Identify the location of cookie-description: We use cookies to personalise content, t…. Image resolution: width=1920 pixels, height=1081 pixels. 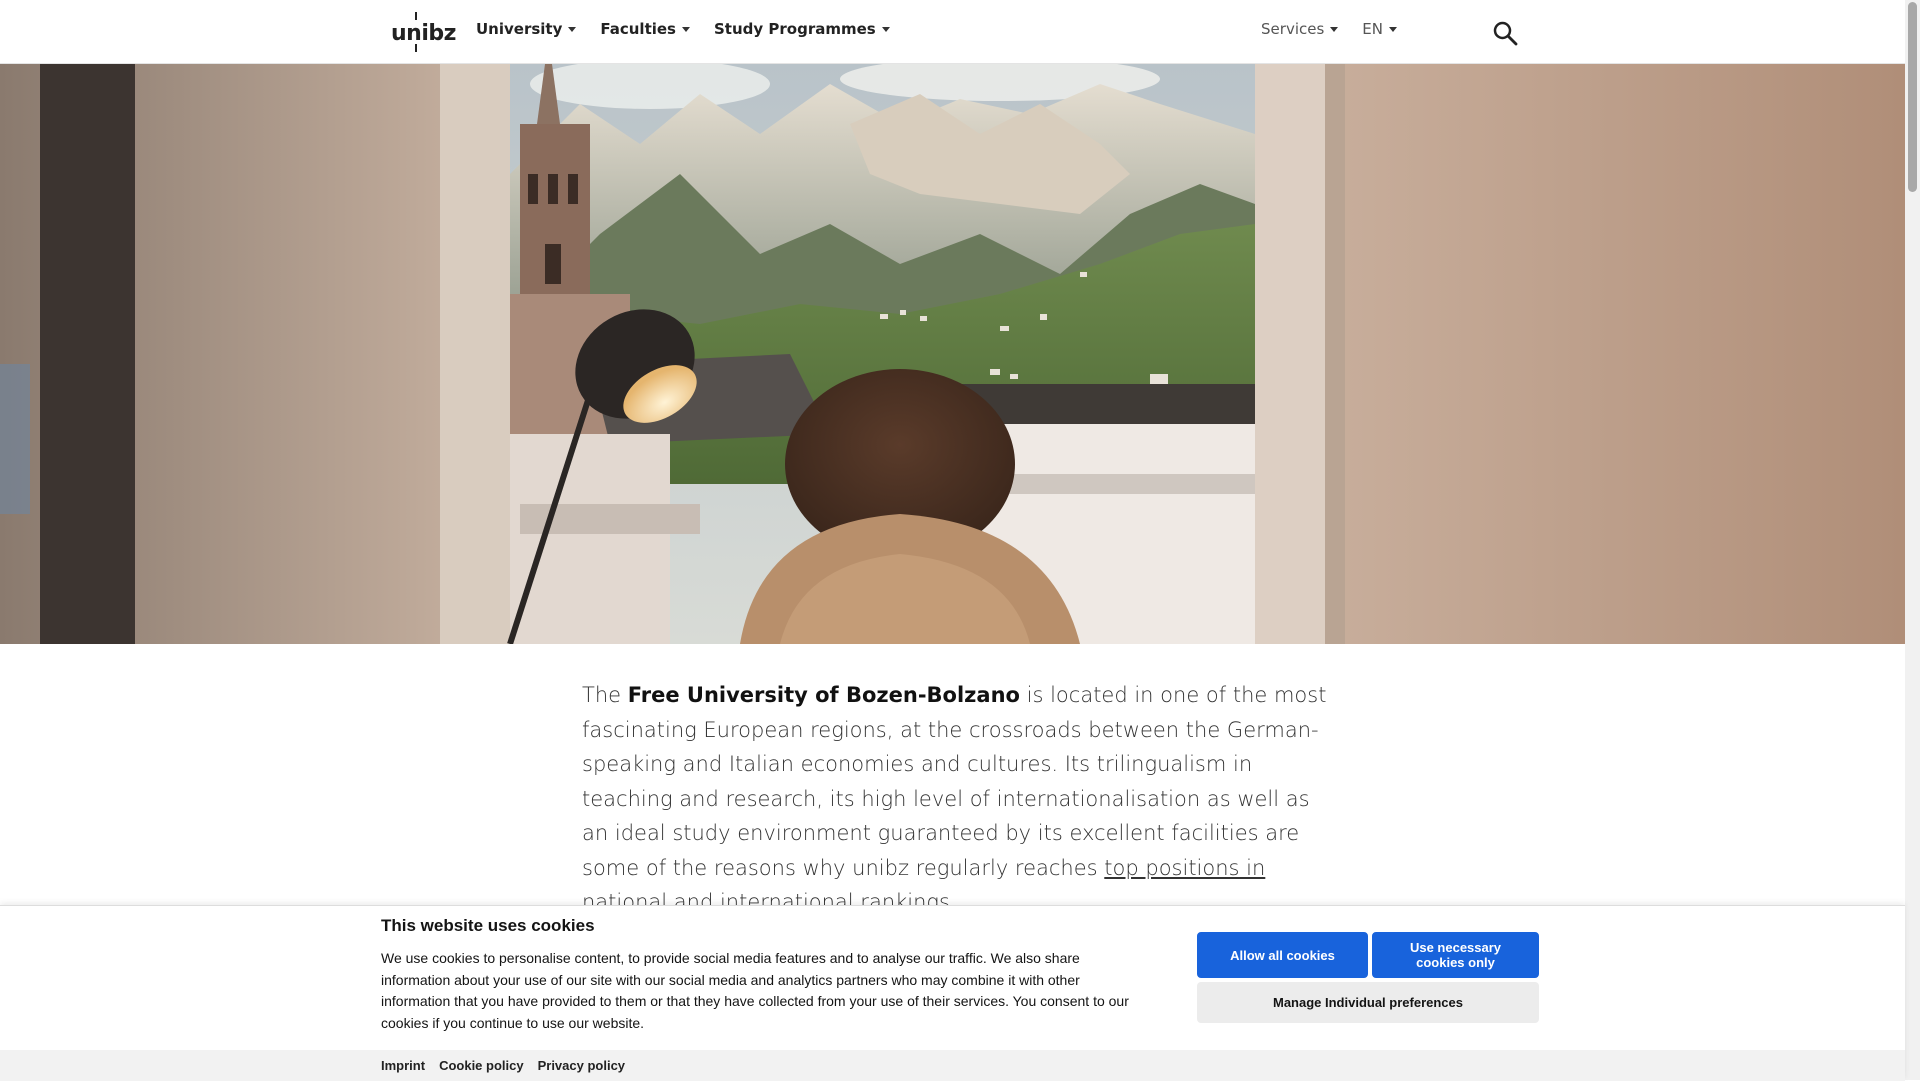
(755, 990).